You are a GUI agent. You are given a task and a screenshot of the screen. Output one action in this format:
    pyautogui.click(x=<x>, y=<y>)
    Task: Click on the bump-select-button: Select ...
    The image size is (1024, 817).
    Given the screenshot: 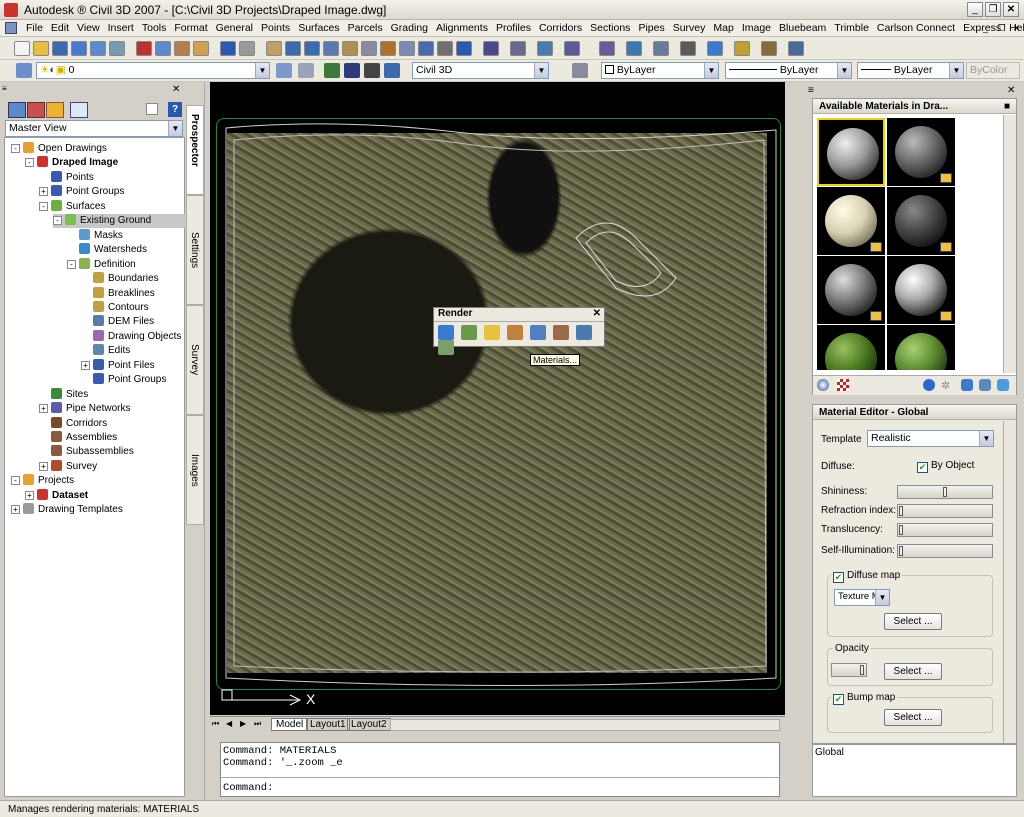 What is the action you would take?
    pyautogui.click(x=913, y=717)
    